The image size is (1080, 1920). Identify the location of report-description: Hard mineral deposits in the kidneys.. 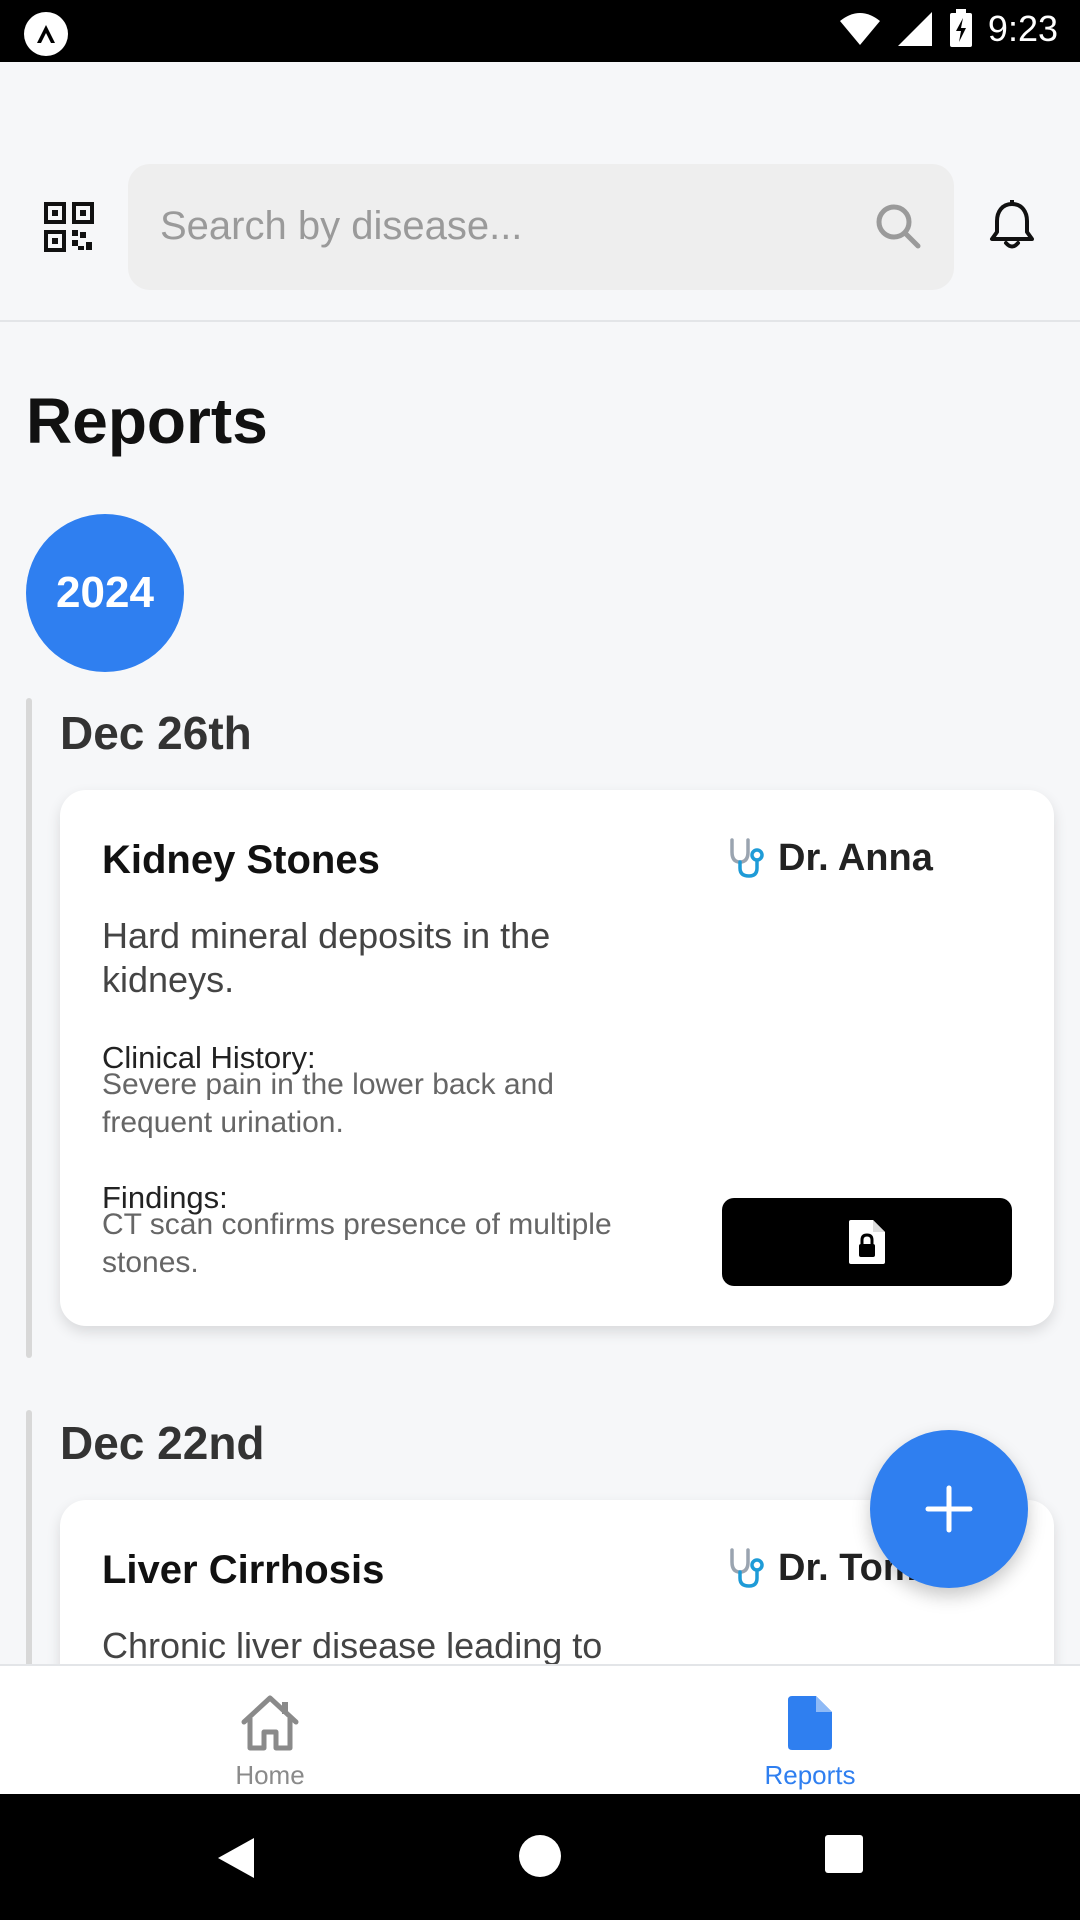
(326, 957).